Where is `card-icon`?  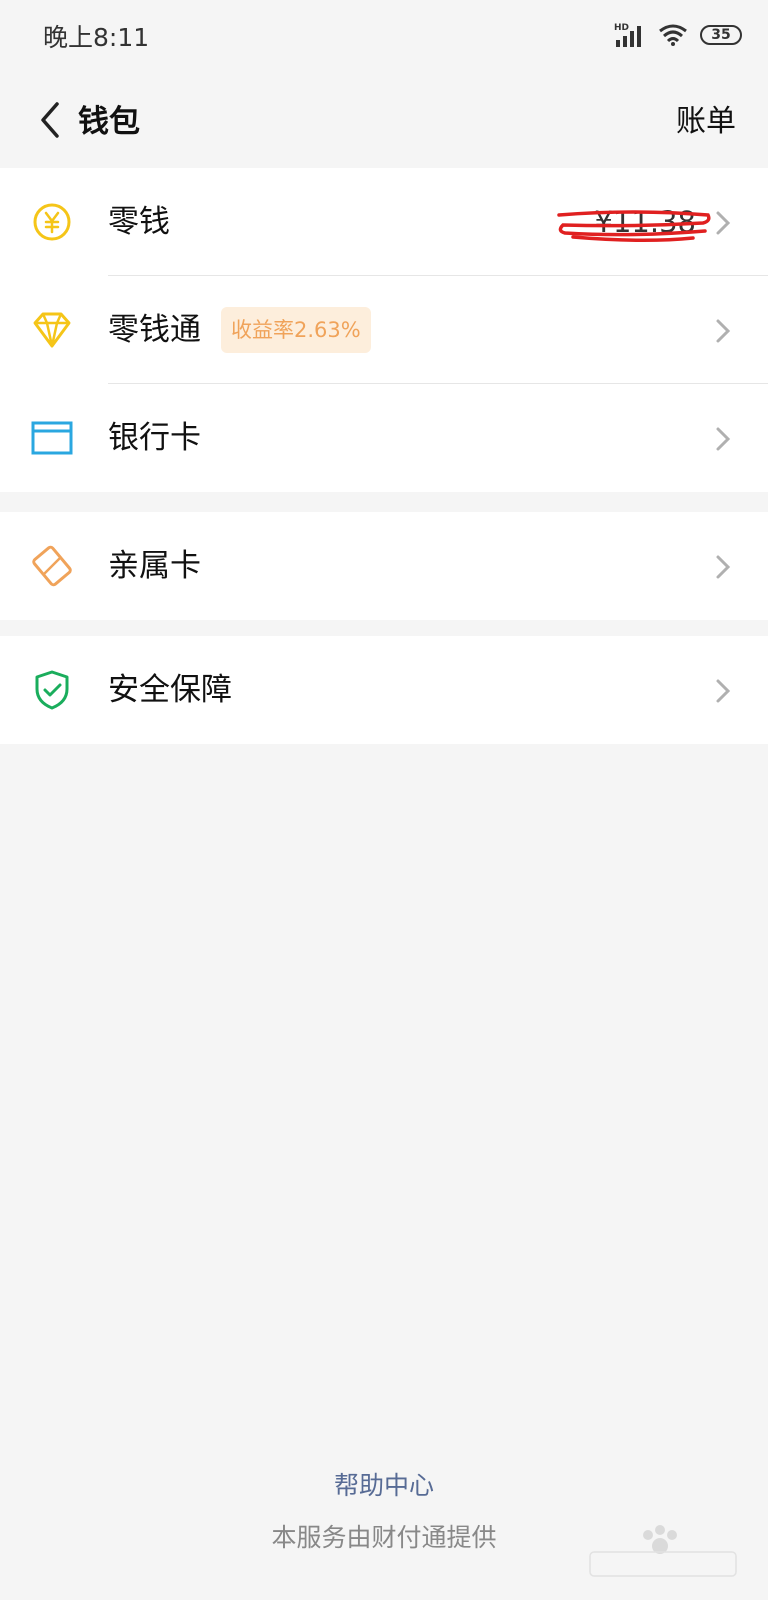
card-icon is located at coordinates (52, 438).